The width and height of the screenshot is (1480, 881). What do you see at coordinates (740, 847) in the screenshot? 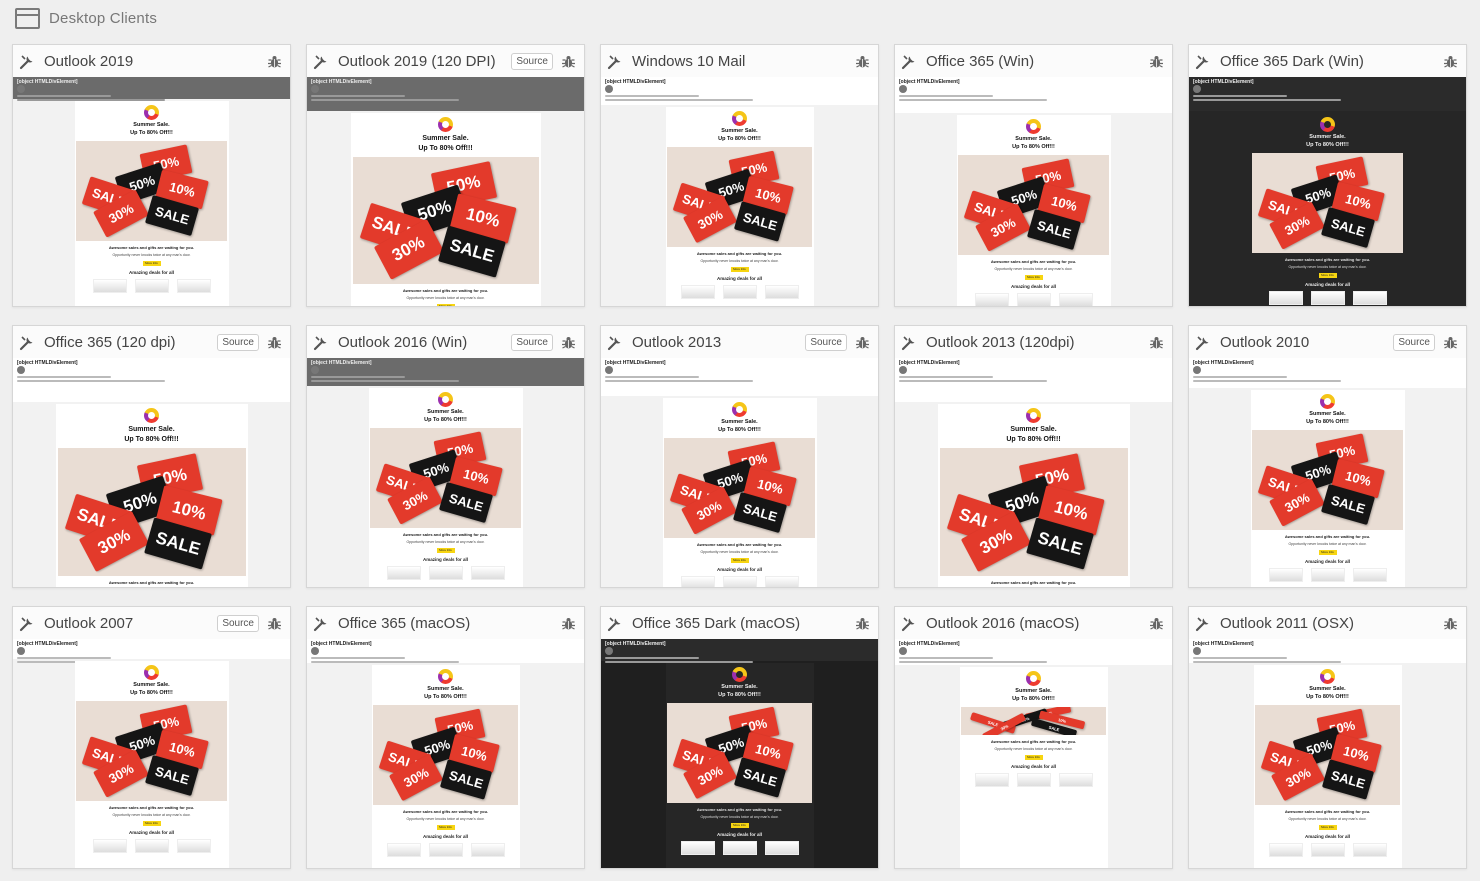
I see `product-row` at bounding box center [740, 847].